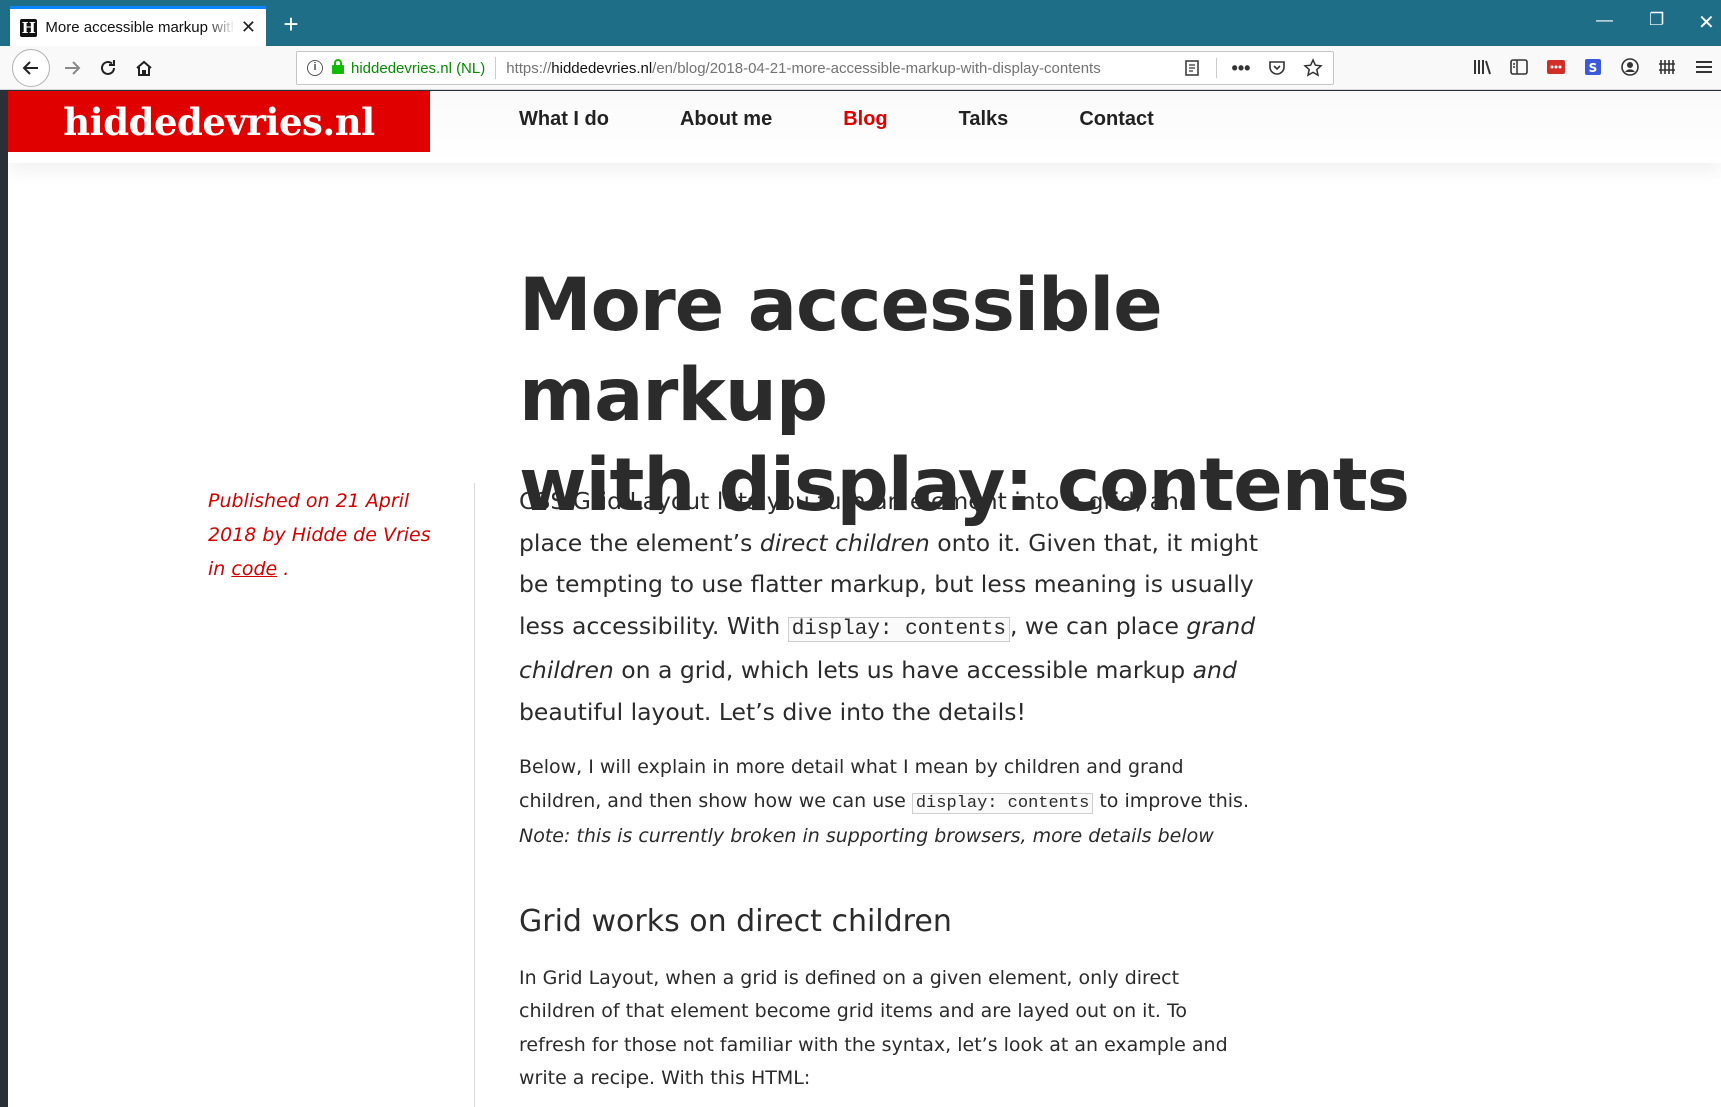 This screenshot has width=1721, height=1107. Describe the element at coordinates (418, 68) in the screenshot. I see `site-identity: hiddedevries.nl (NL)` at that location.